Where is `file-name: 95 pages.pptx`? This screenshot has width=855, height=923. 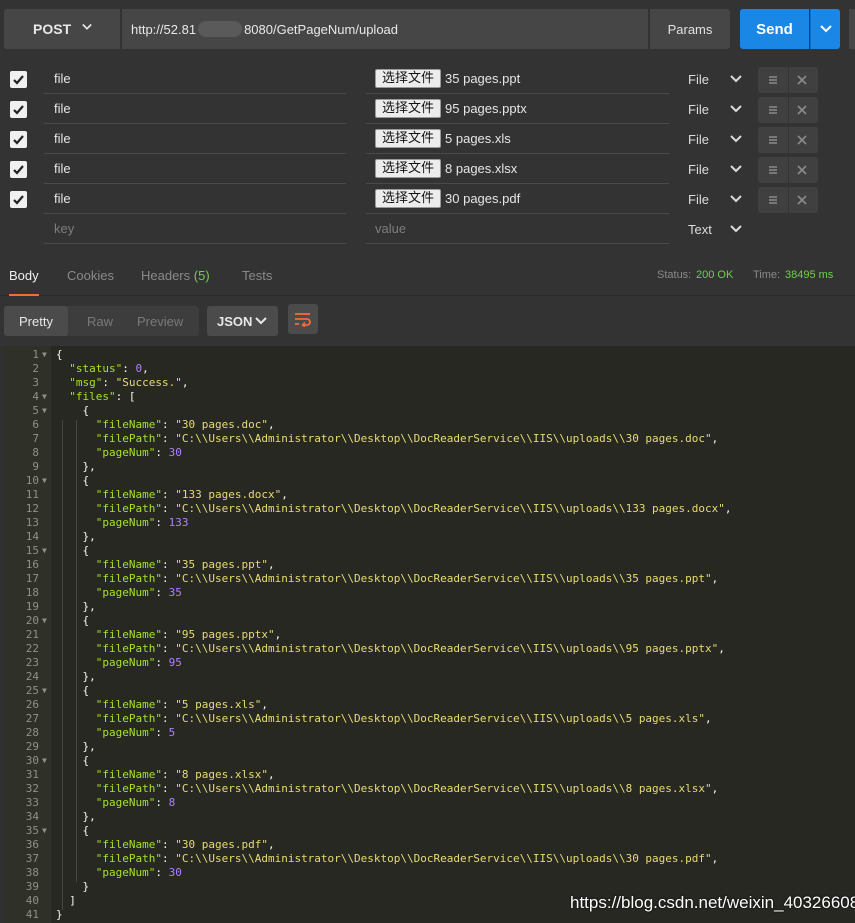
file-name: 95 pages.pptx is located at coordinates (486, 108).